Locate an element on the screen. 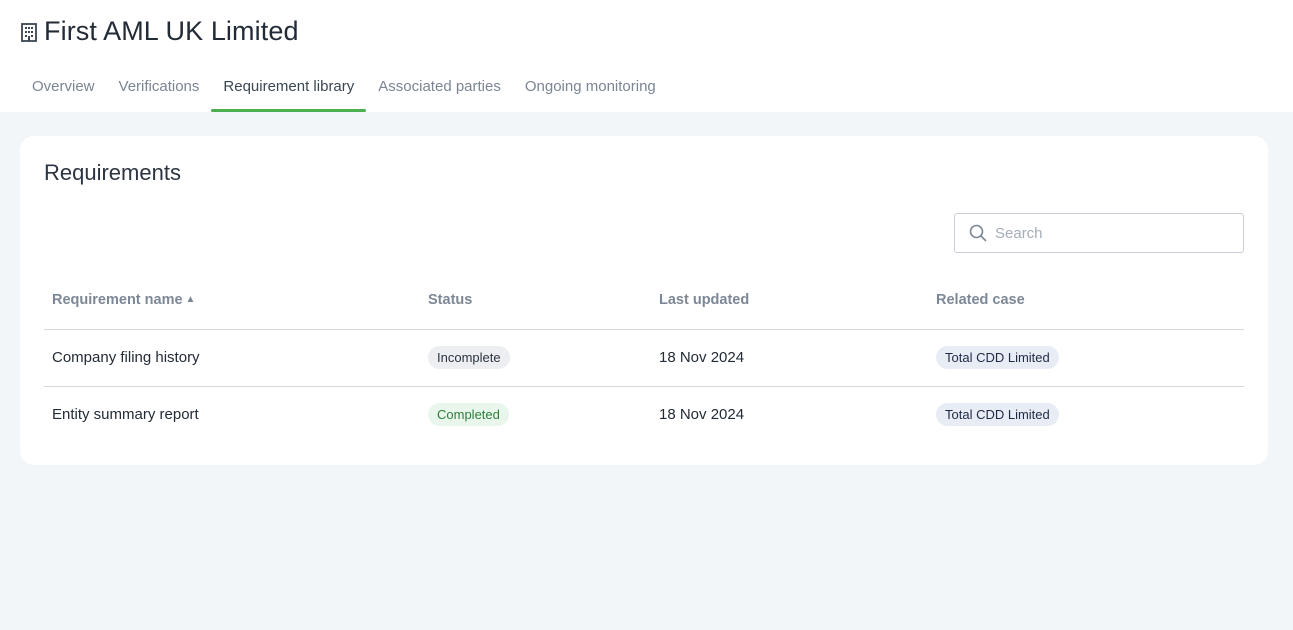  search-box is located at coordinates (1099, 233).